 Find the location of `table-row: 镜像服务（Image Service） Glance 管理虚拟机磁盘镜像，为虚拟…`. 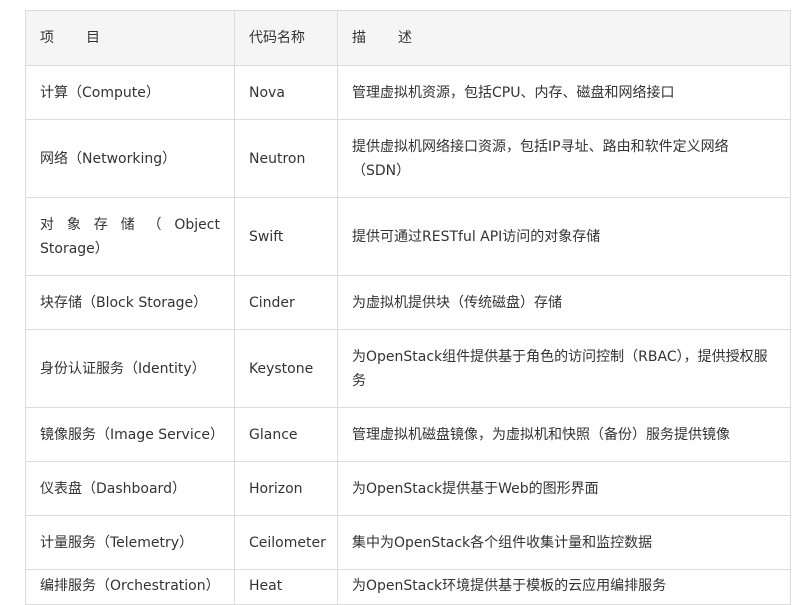

table-row: 镜像服务（Image Service） Glance 管理虚拟机磁盘镜像，为虚拟… is located at coordinates (408, 434).